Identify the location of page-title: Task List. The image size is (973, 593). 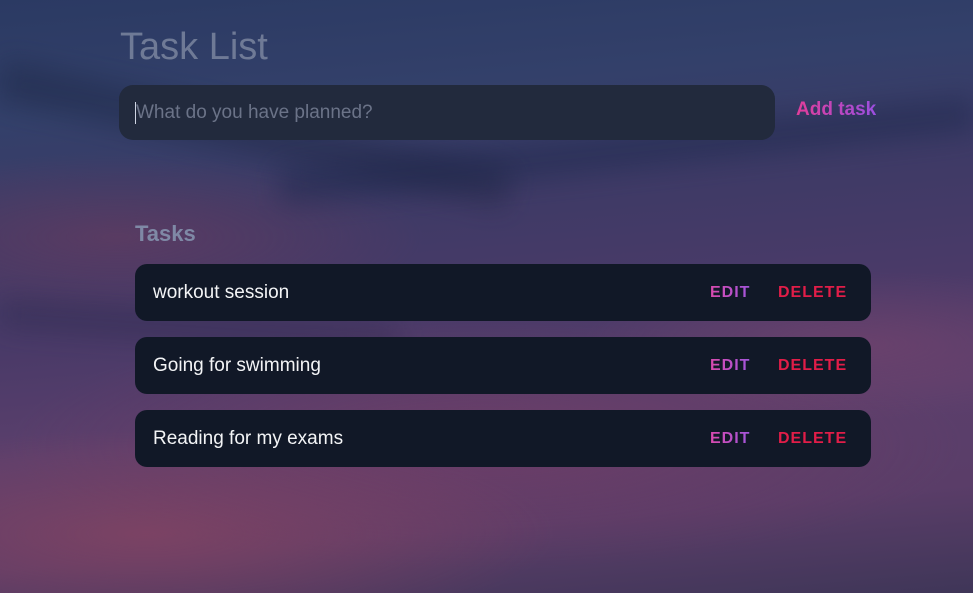
(194, 47).